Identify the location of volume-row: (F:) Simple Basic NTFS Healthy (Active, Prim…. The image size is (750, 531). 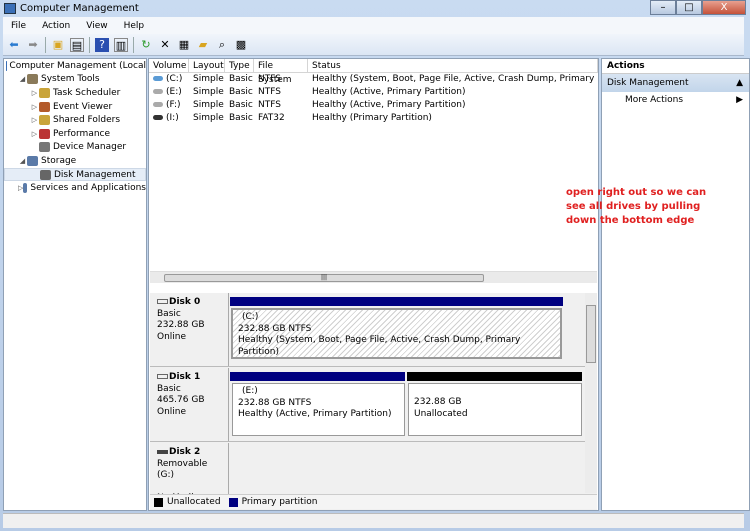
(373, 105).